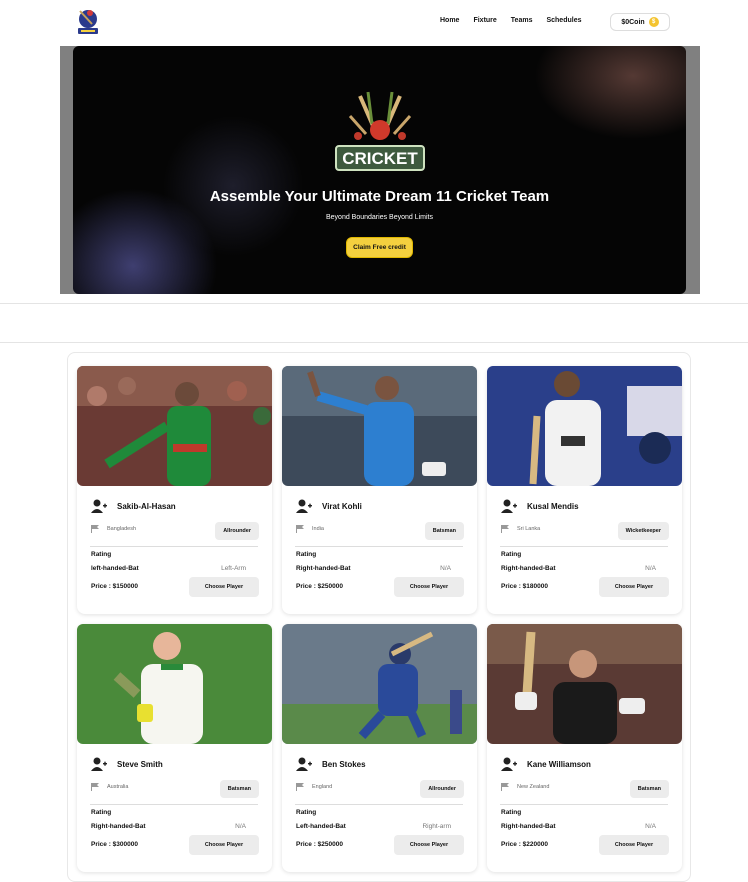 The image size is (748, 882). I want to click on nav-teams: Teams, so click(522, 21).